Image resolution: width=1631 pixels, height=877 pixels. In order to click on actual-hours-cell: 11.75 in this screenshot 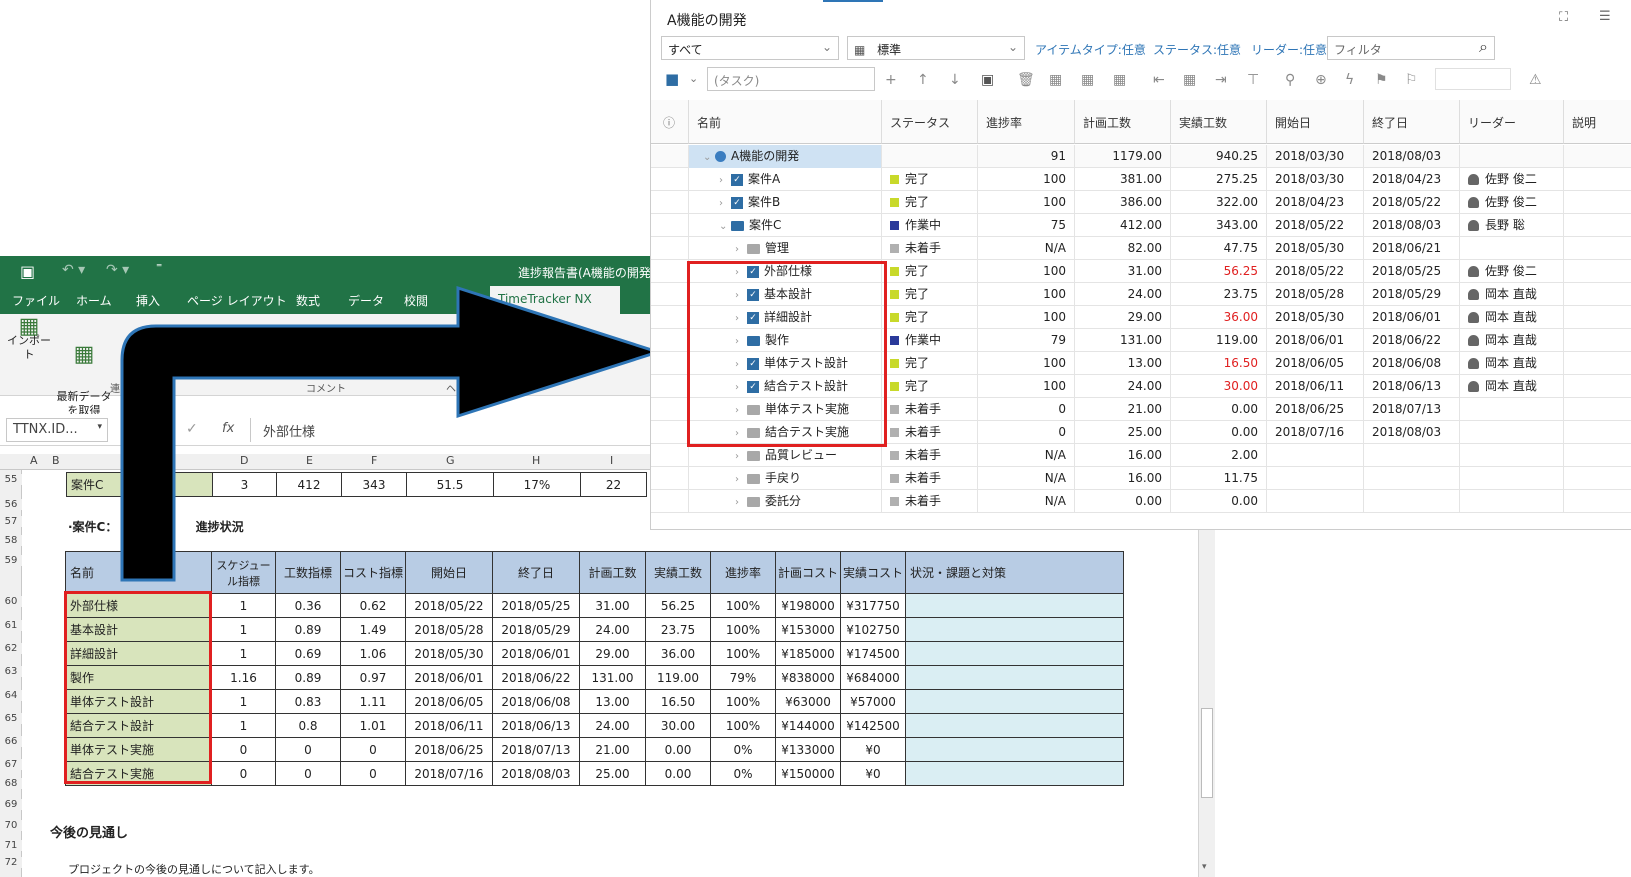, I will do `click(1219, 478)`.